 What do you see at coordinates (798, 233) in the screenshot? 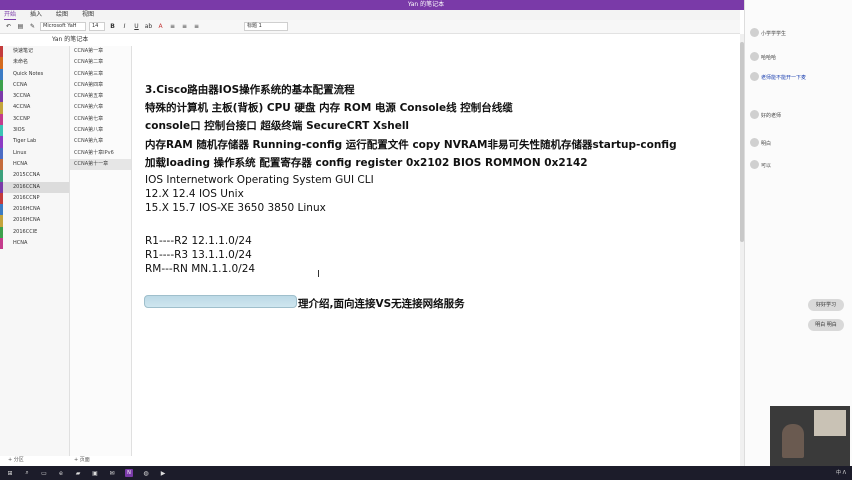
I see `chat-panel: 小学学学生 哈哈哈 老师能不能开一下麦 好的老师 明白 可以` at bounding box center [798, 233].